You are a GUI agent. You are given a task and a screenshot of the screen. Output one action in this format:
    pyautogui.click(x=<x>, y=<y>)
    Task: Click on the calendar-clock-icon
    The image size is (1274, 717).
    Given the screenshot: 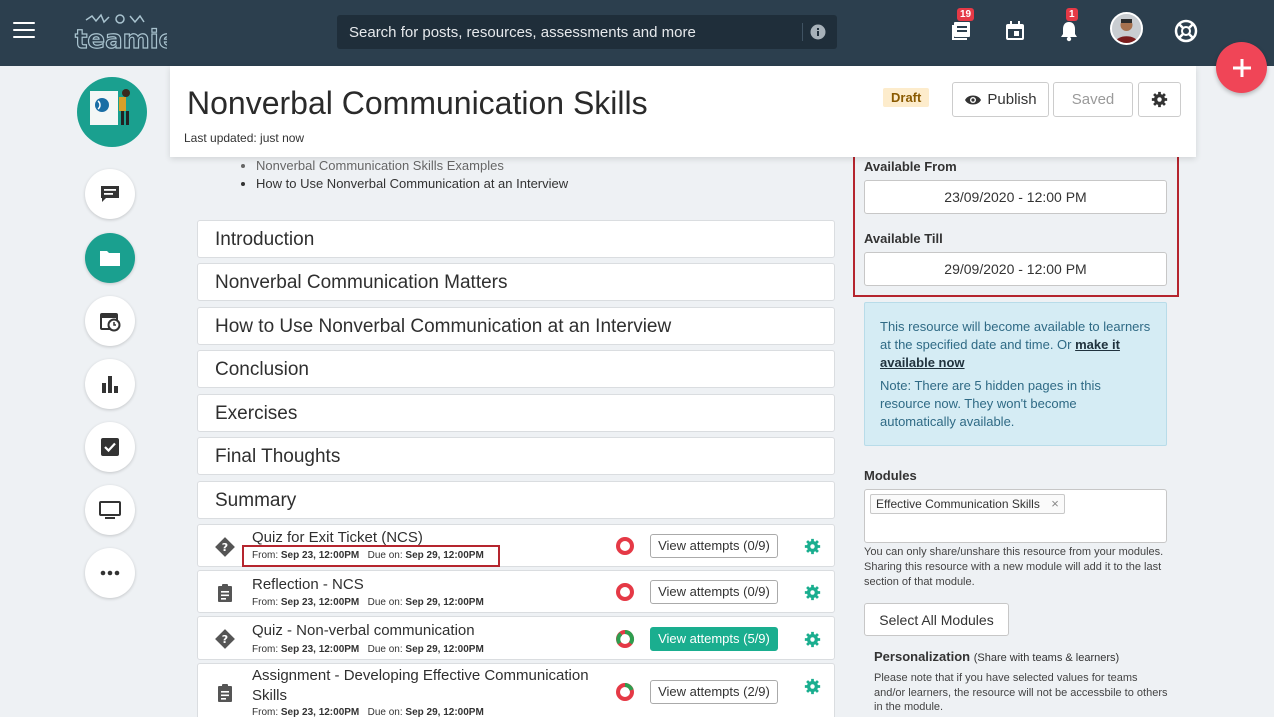 What is the action you would take?
    pyautogui.click(x=110, y=322)
    